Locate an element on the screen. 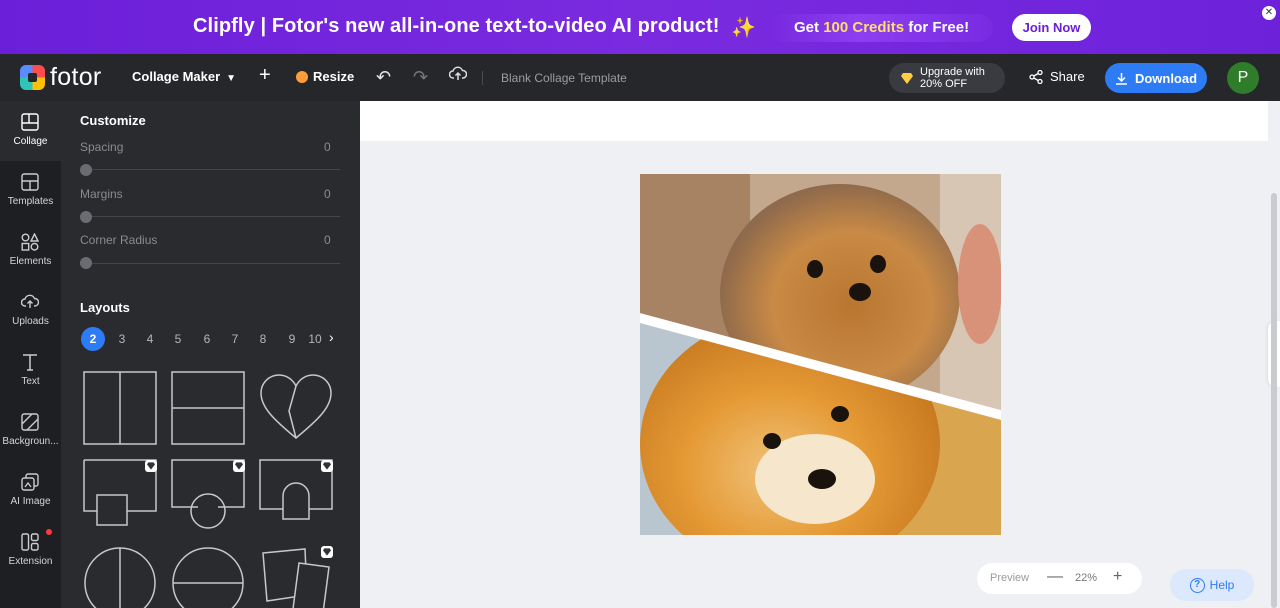 This screenshot has width=1280, height=608. zoom-in-button: + is located at coordinates (1117, 577).